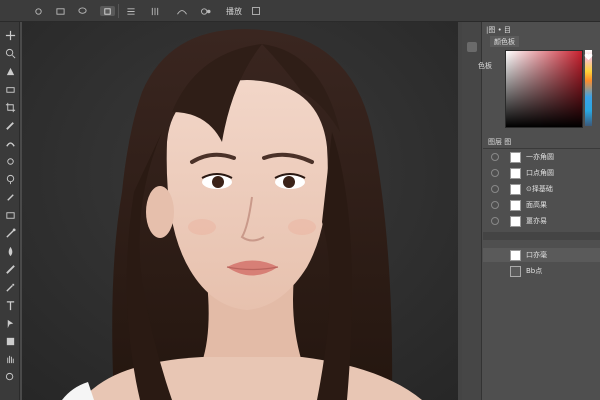  What do you see at coordinates (544, 89) in the screenshot?
I see `color-picker-field` at bounding box center [544, 89].